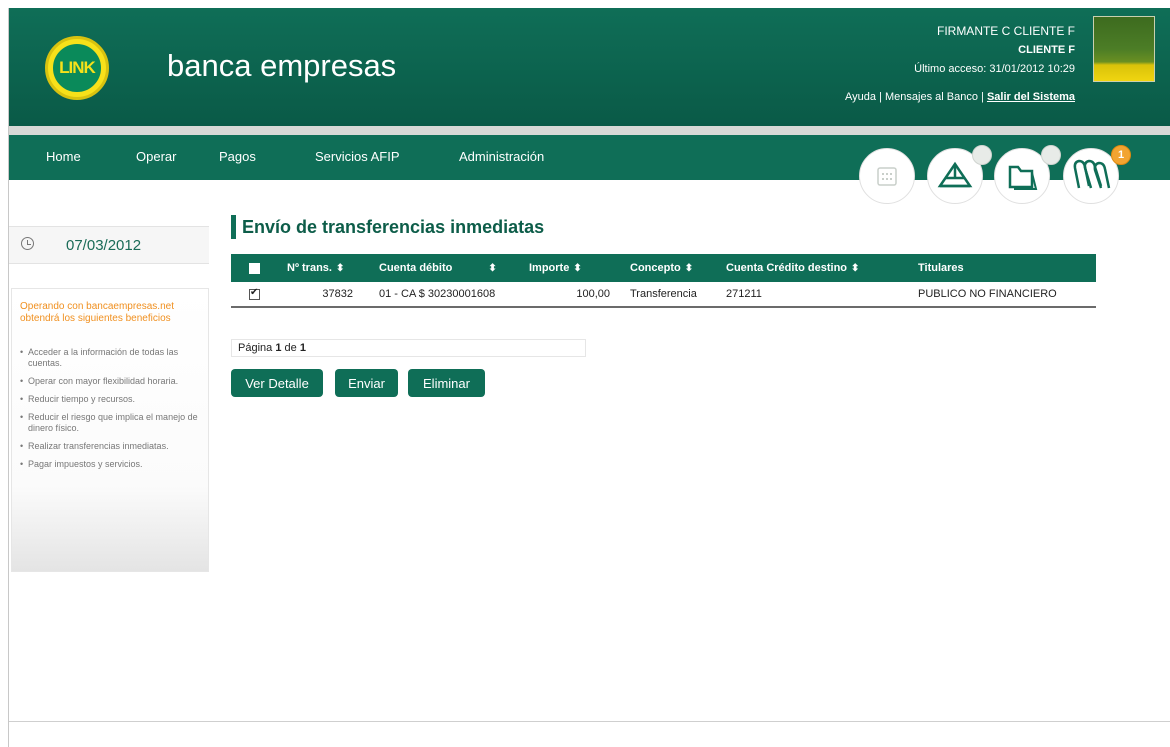 The image size is (1170, 747). I want to click on logout-link: Salir del Sistema, so click(1031, 97).